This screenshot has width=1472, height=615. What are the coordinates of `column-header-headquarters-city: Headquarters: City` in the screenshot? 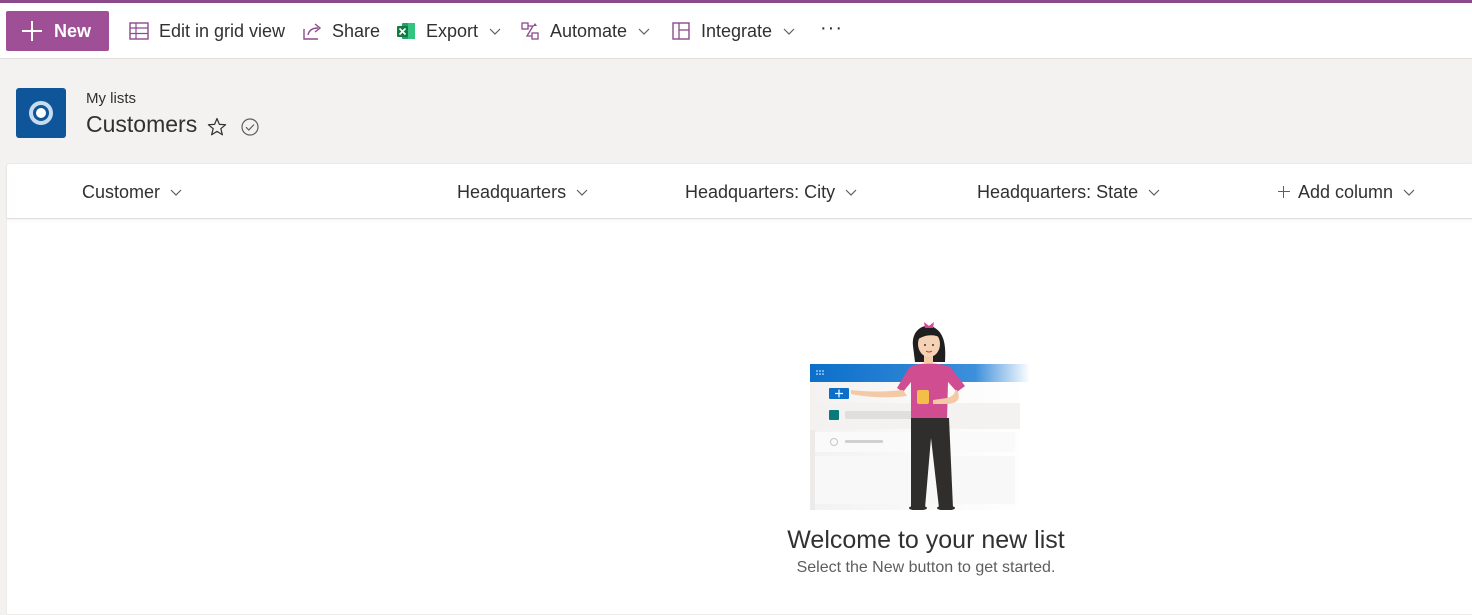 It's located at (771, 192).